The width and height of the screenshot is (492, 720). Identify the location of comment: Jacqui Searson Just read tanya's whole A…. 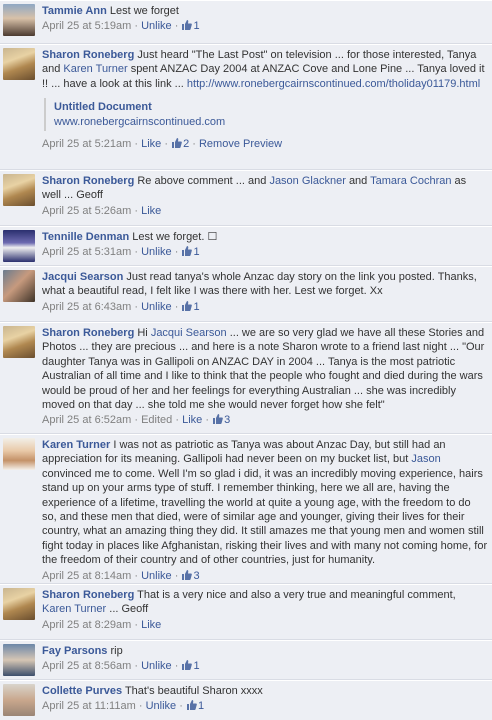
(246, 294).